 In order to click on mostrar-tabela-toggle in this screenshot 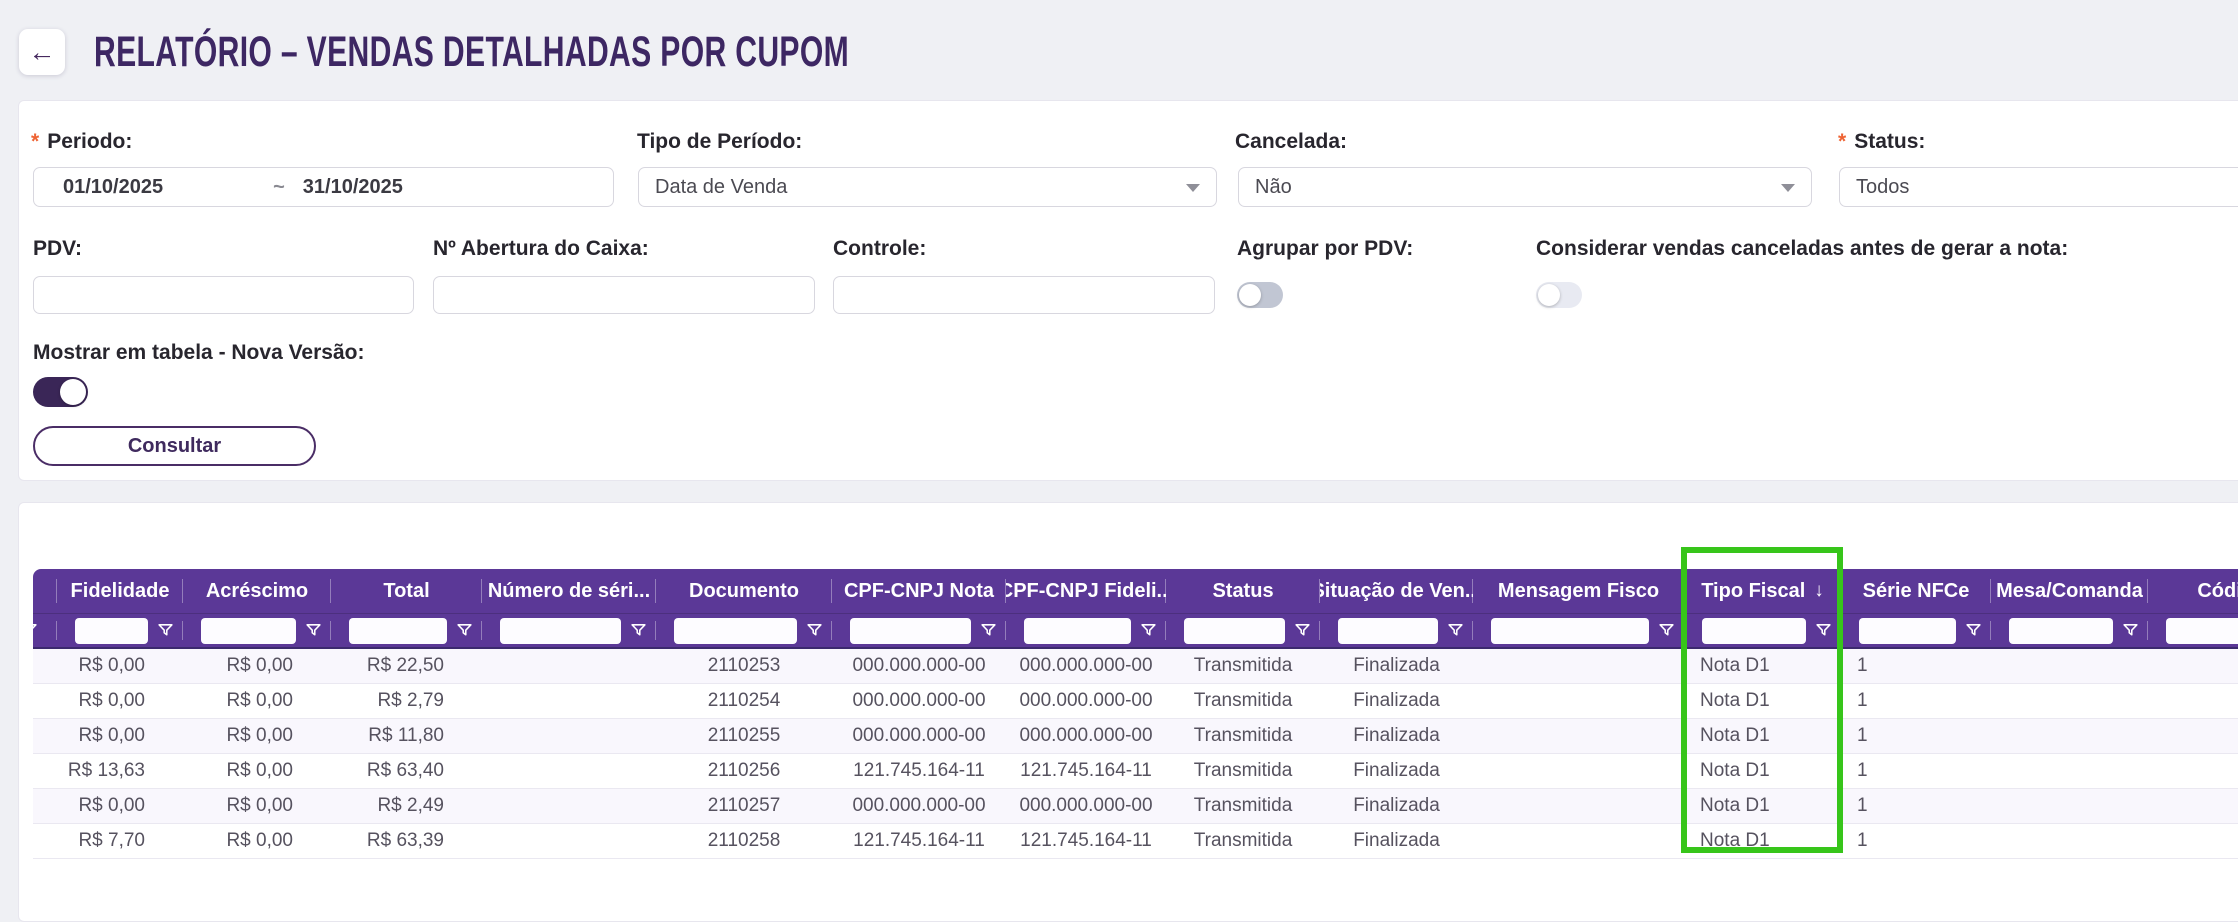, I will do `click(60, 392)`.